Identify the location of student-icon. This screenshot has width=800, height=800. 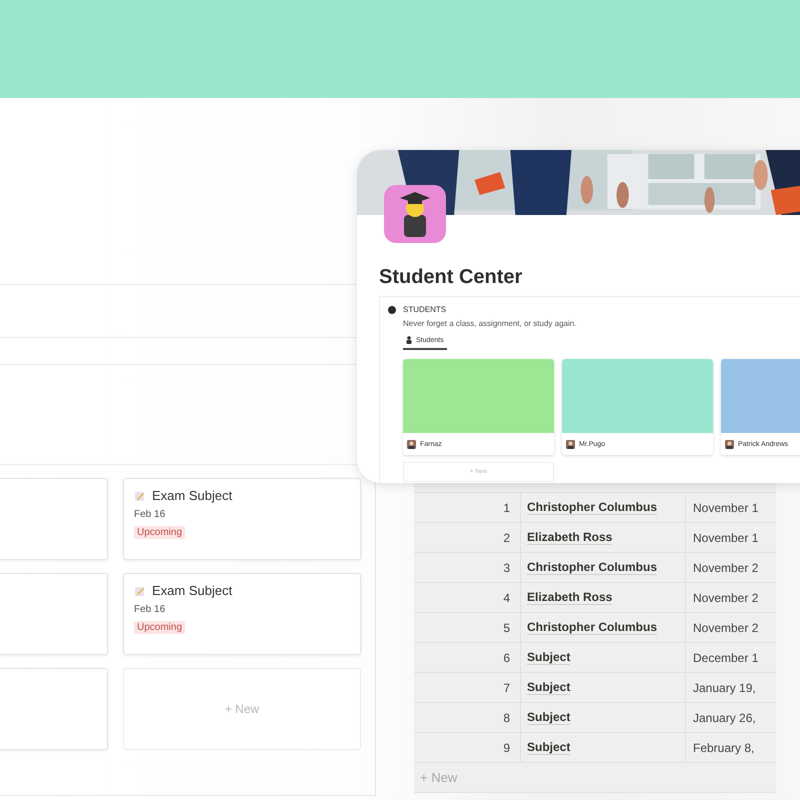
(415, 214).